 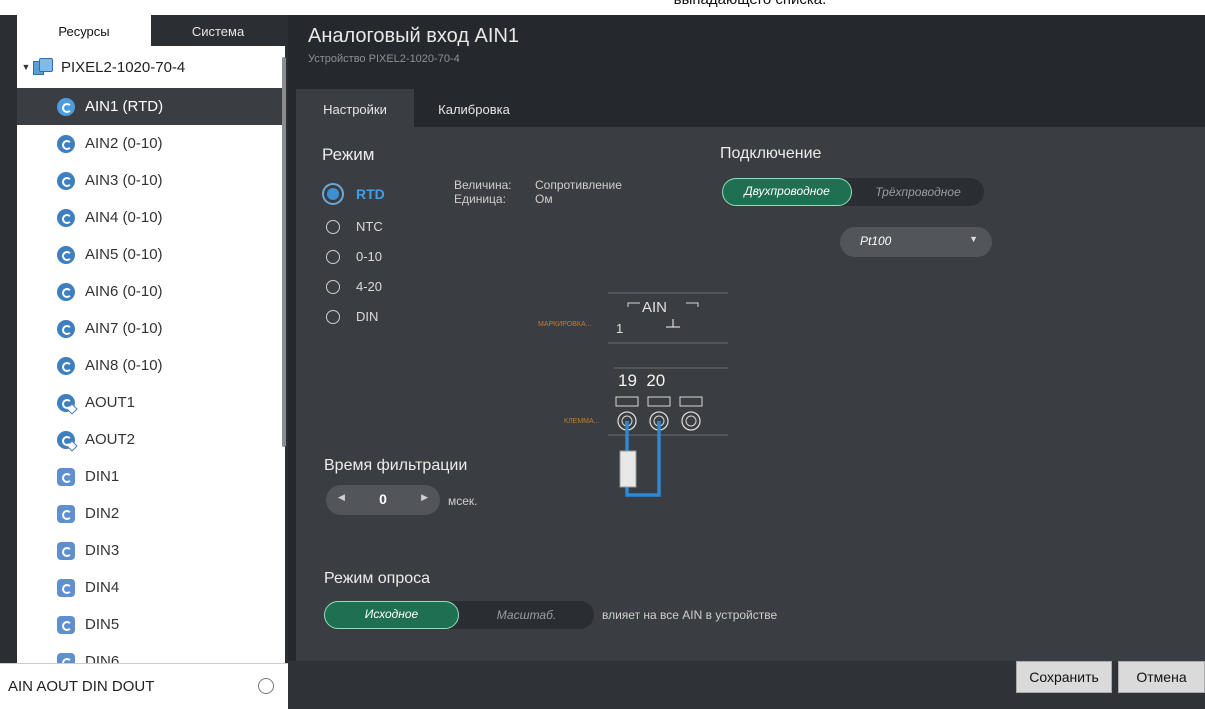 I want to click on filter-time-title: Время фильтрации, so click(x=396, y=465).